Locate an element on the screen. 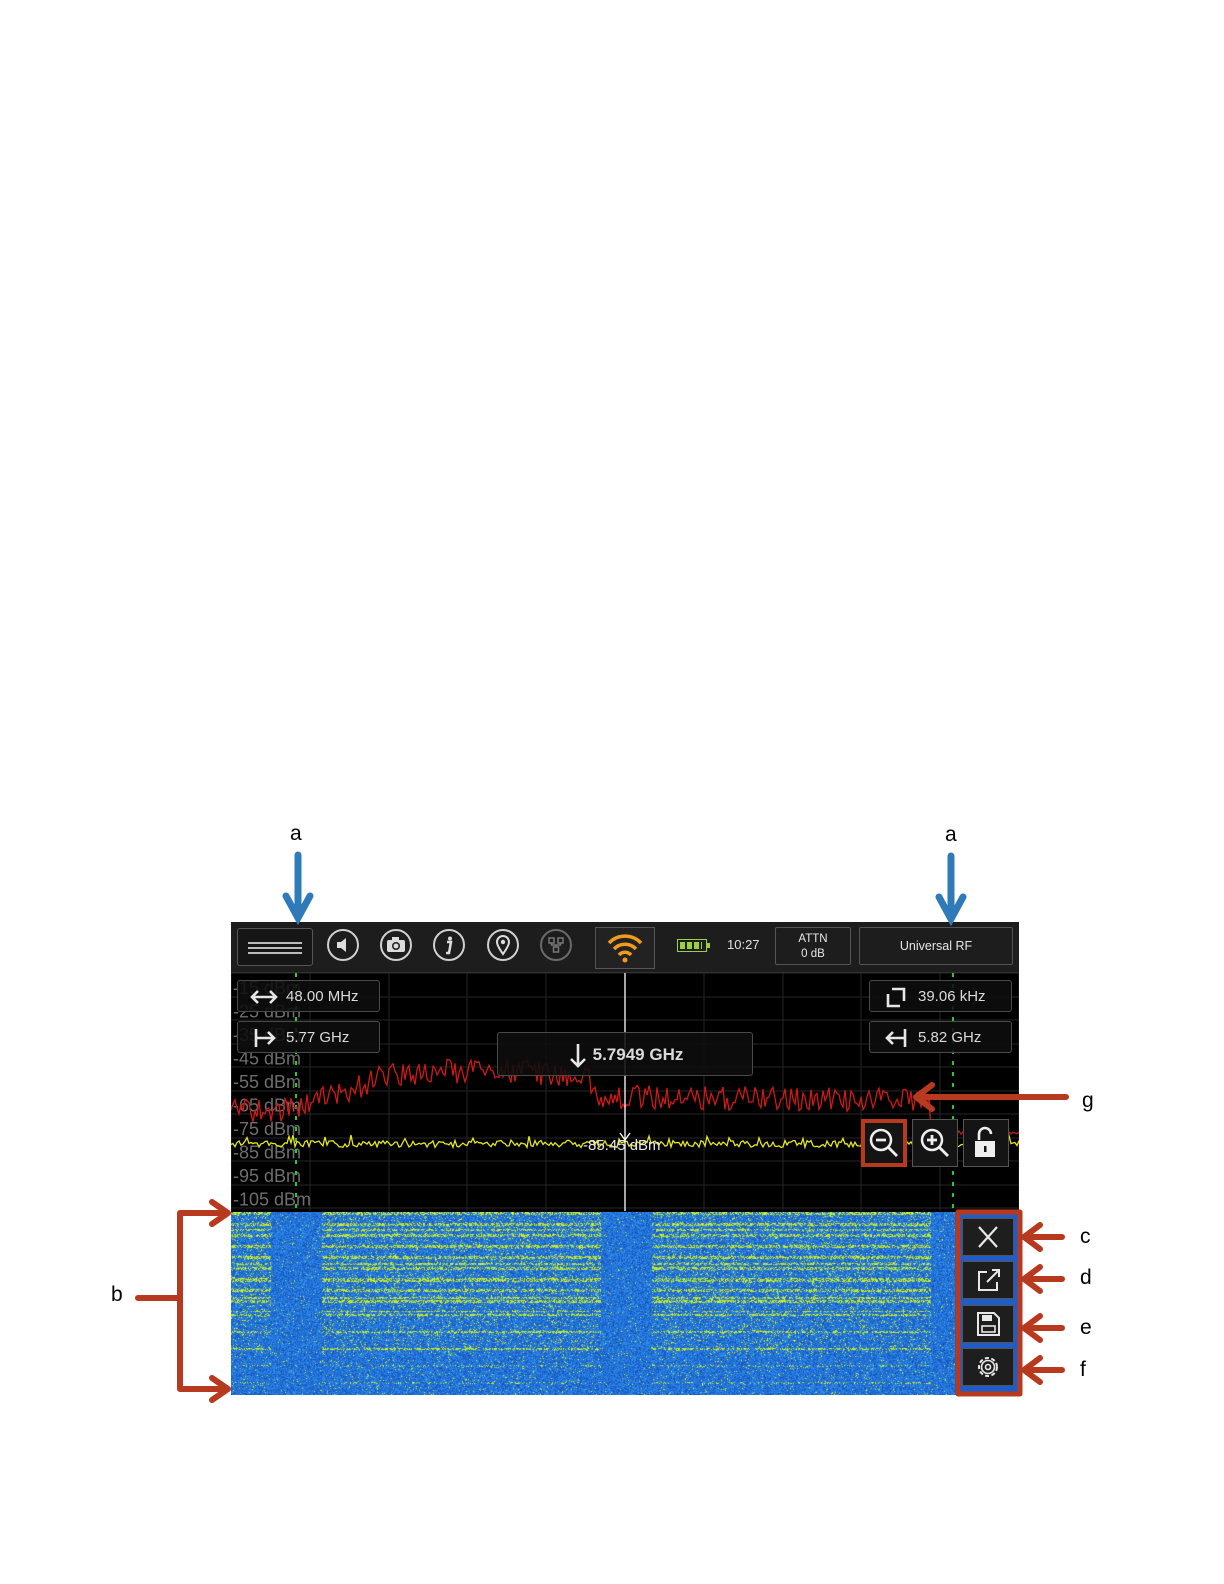  down-arrow-icon is located at coordinates (577, 1055).